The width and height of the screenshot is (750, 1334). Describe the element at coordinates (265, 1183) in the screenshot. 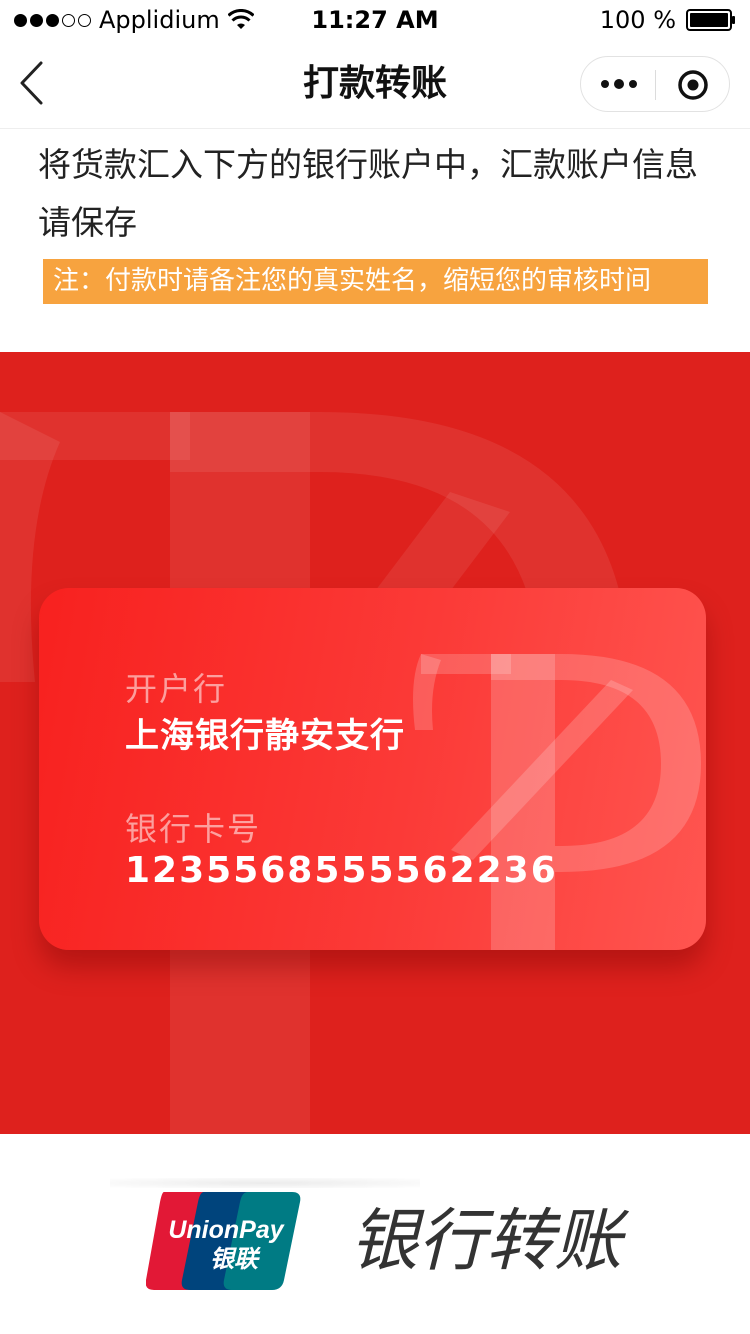

I see `footer-shadow` at that location.